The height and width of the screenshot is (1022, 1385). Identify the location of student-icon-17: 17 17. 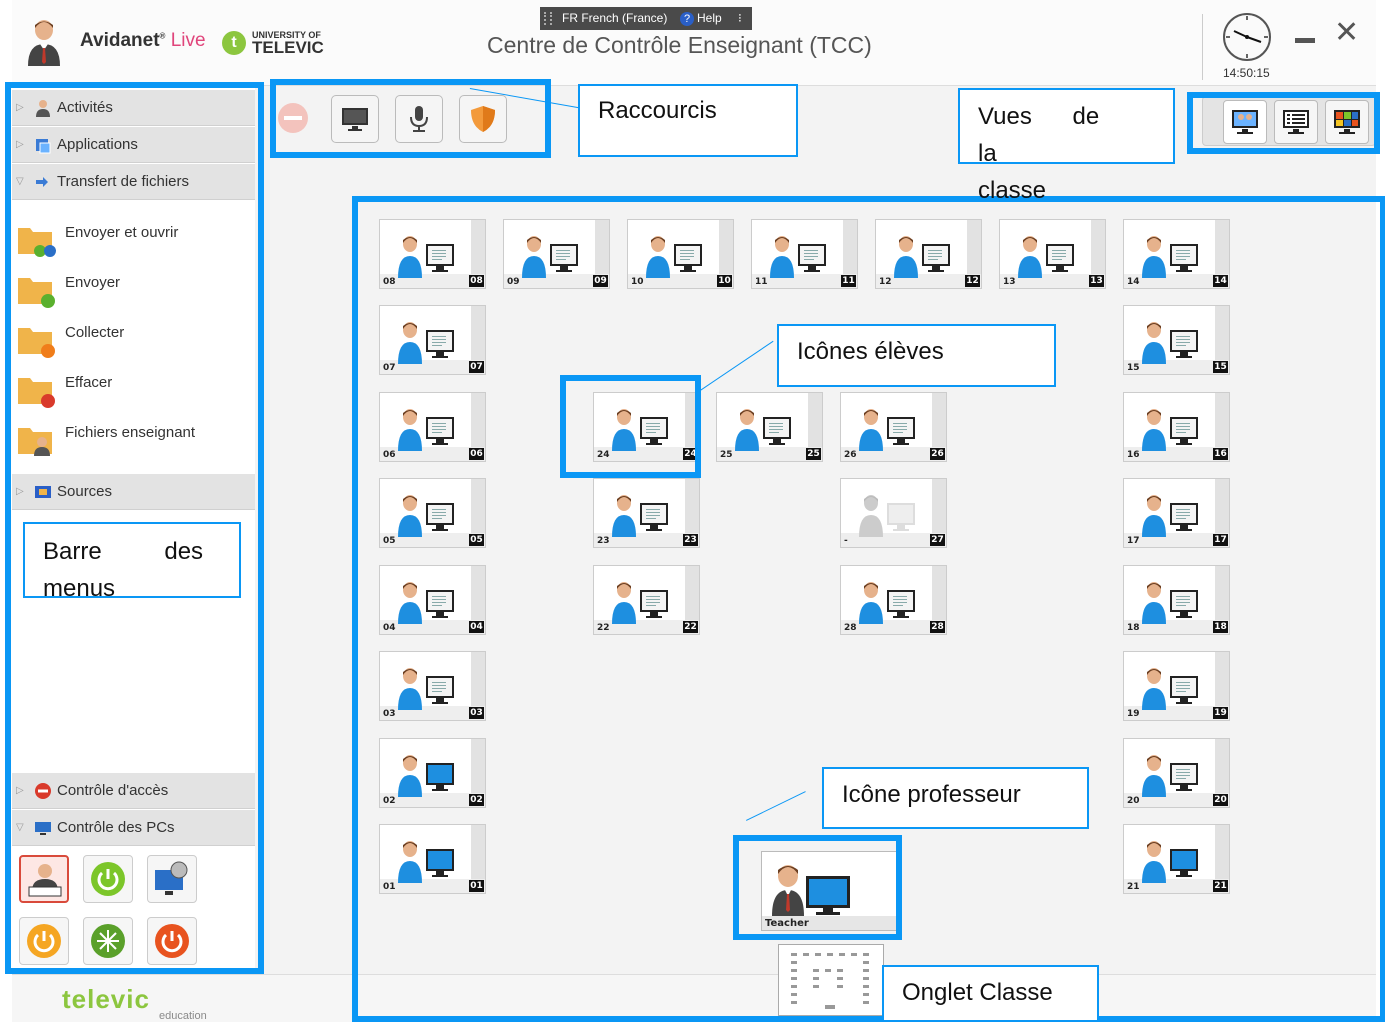
(1176, 513).